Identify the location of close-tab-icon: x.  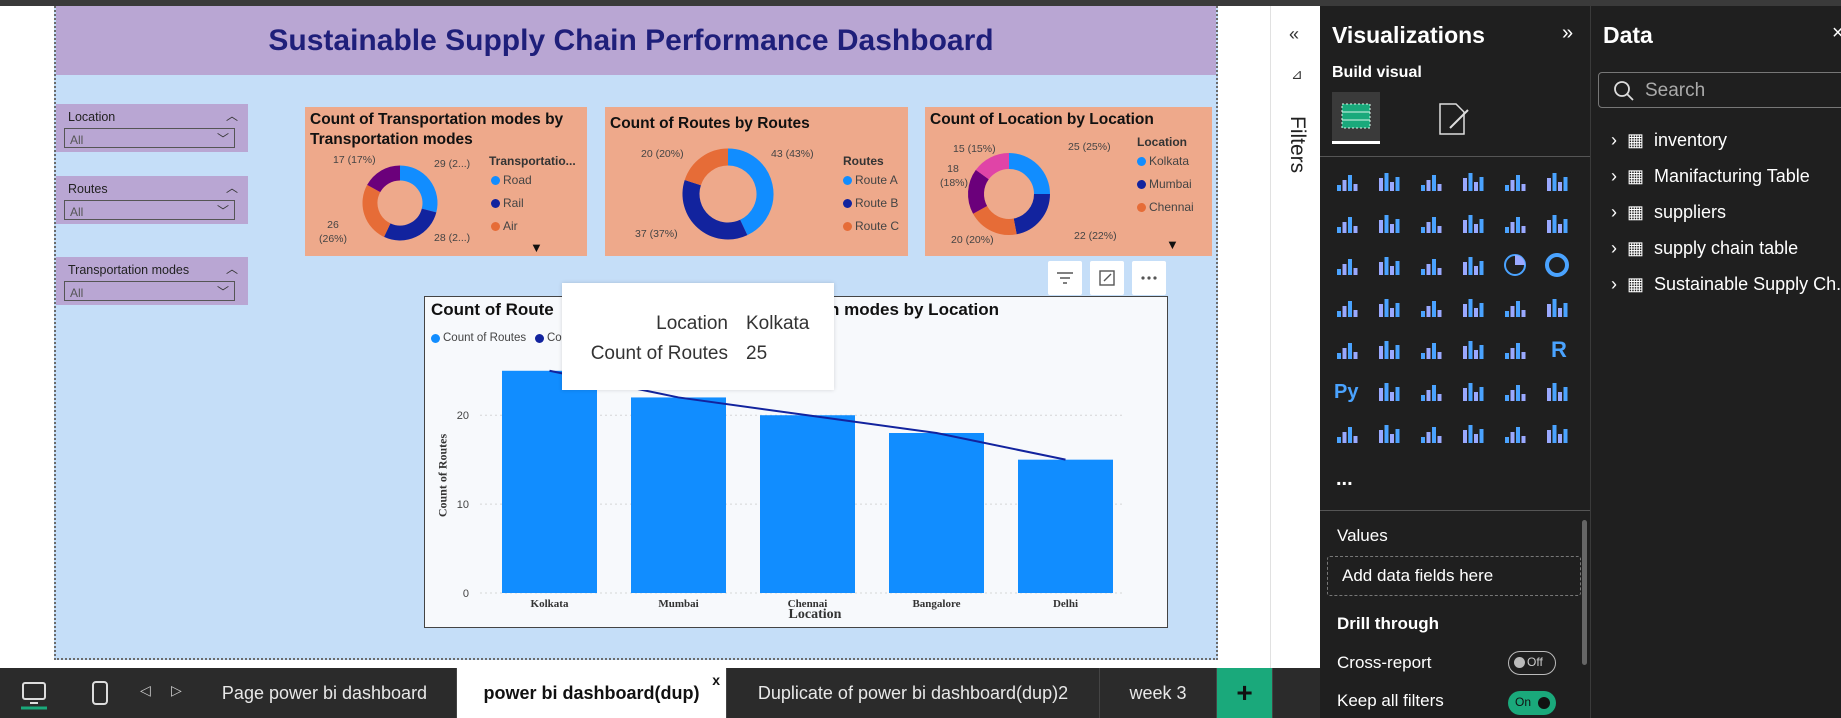
(716, 680).